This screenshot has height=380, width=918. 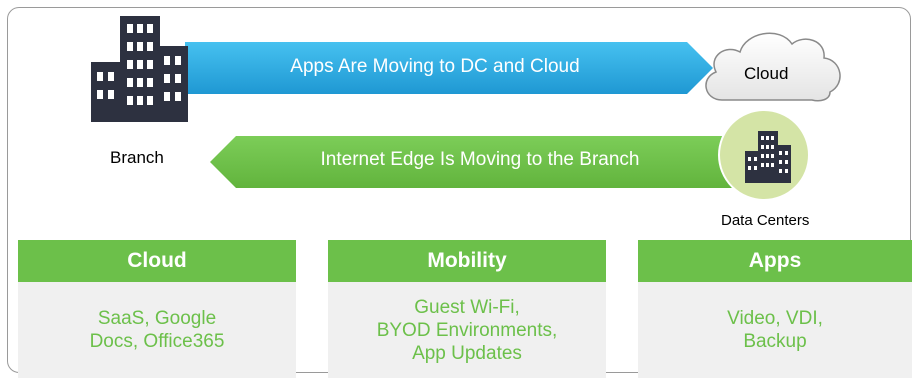 What do you see at coordinates (467, 353) in the screenshot?
I see `card-line: App Updates` at bounding box center [467, 353].